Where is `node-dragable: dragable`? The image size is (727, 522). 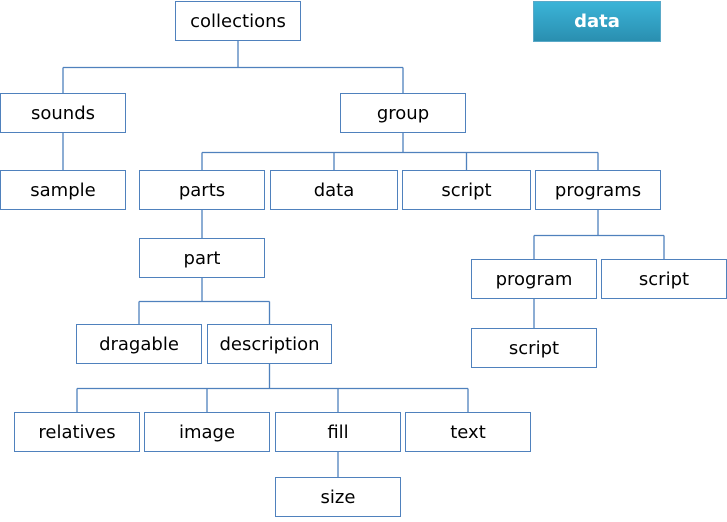
node-dragable: dragable is located at coordinates (139, 344).